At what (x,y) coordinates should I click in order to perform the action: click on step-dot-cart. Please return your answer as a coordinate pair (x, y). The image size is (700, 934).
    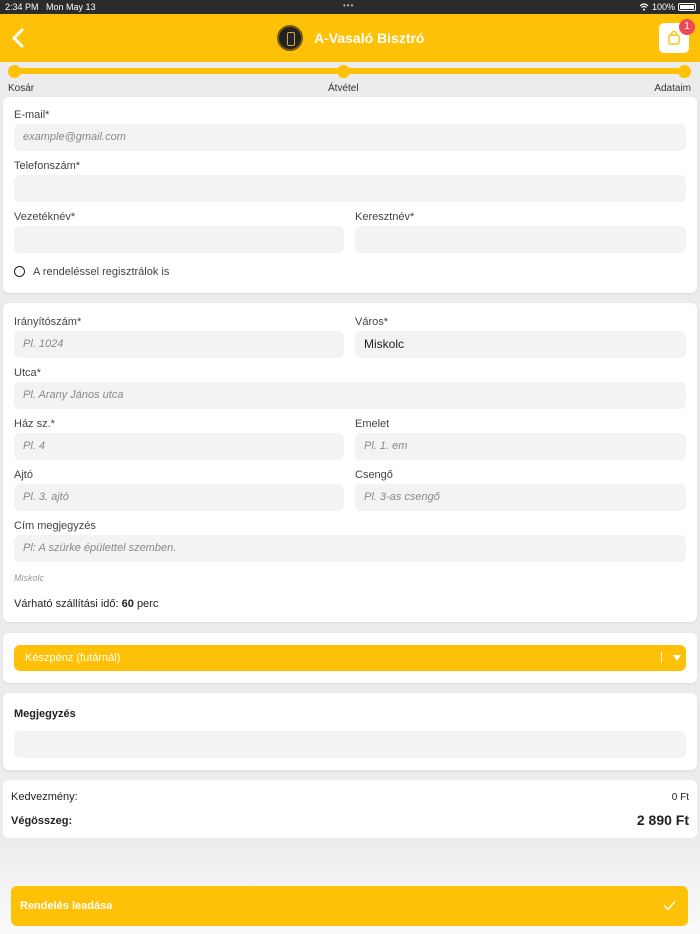
    Looking at the image, I should click on (14, 71).